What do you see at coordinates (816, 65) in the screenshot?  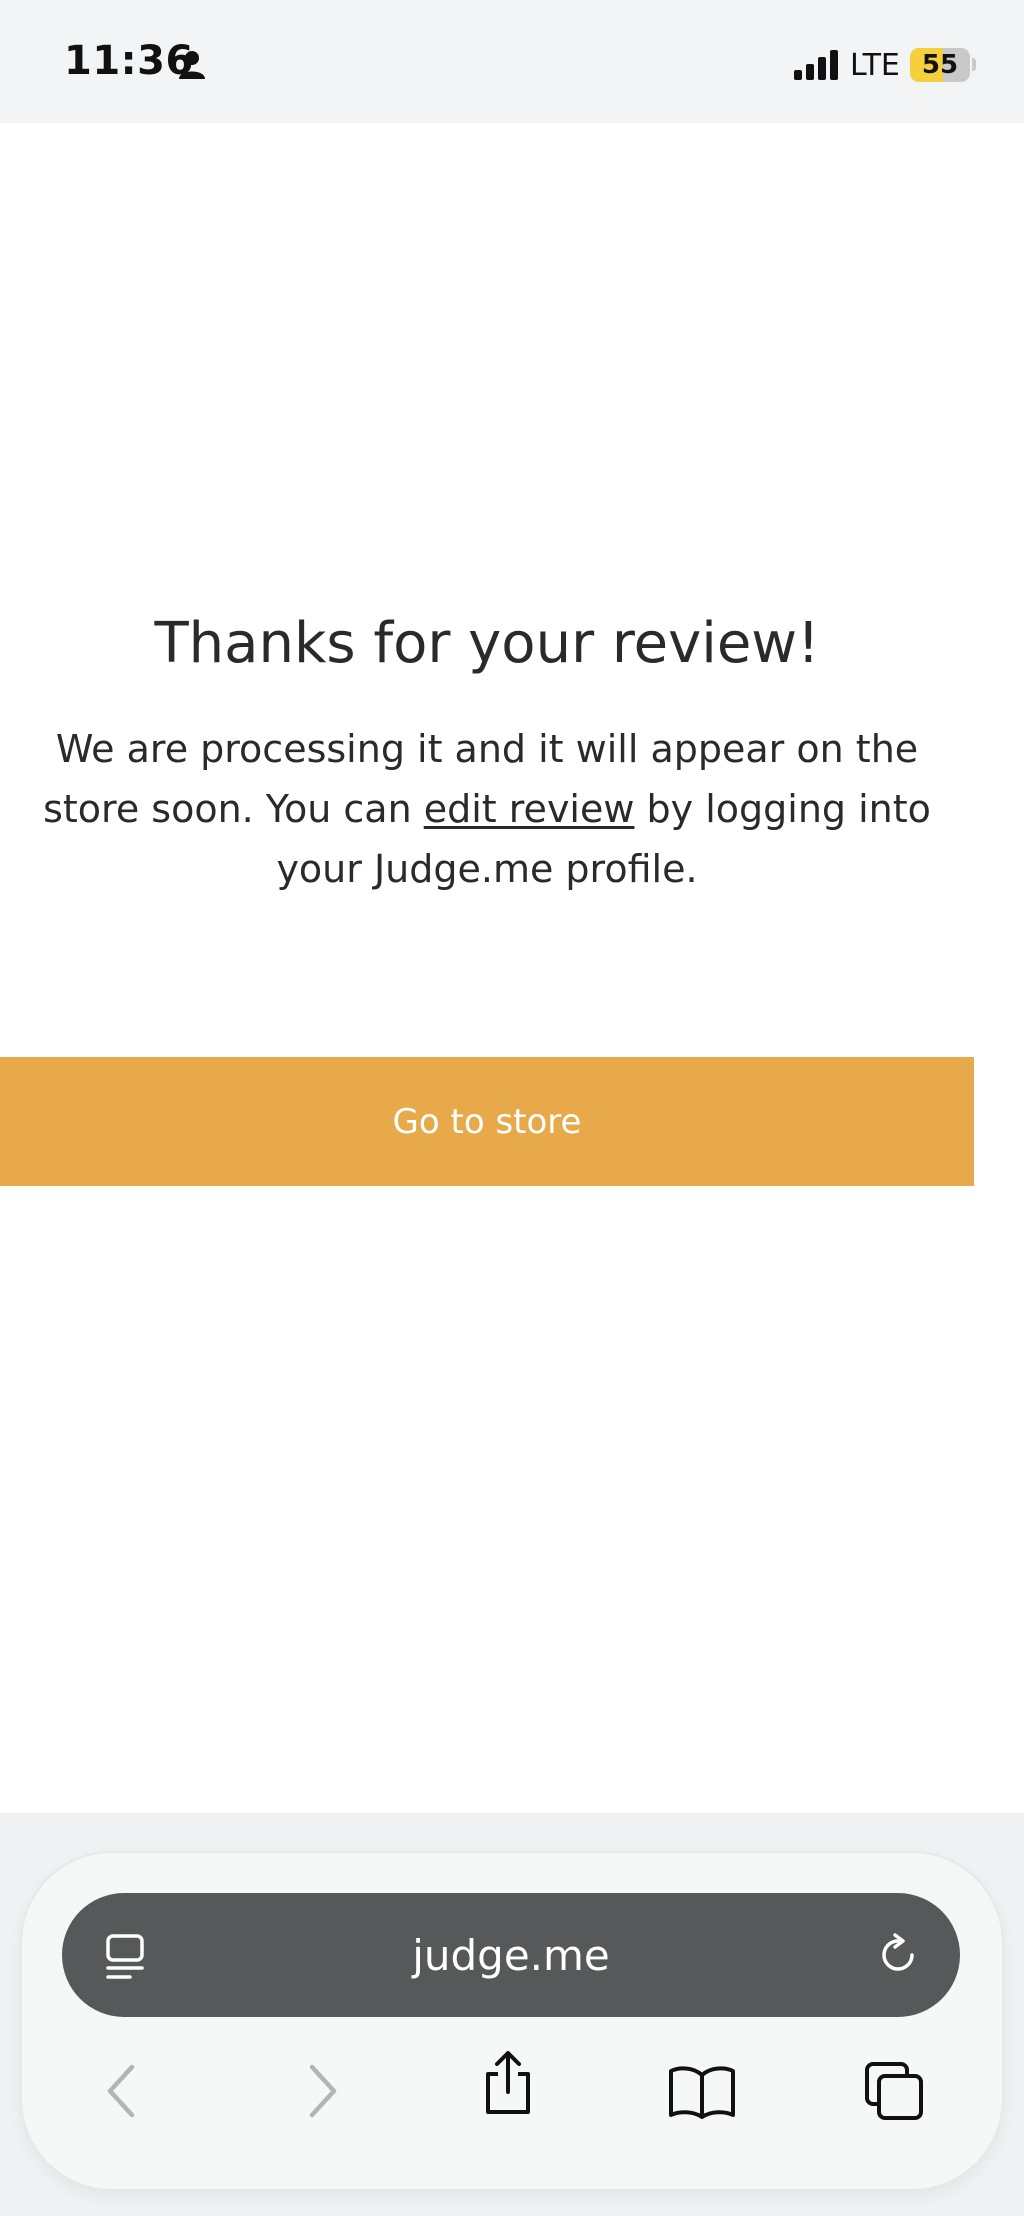 I see `cellular-signal-icon` at bounding box center [816, 65].